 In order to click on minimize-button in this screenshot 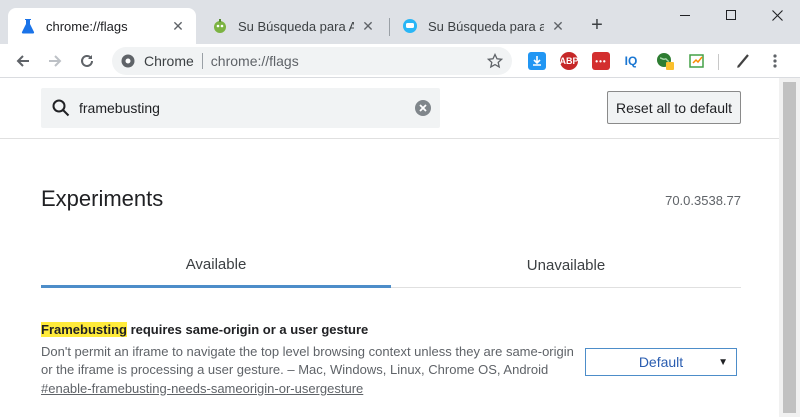, I will do `click(685, 15)`.